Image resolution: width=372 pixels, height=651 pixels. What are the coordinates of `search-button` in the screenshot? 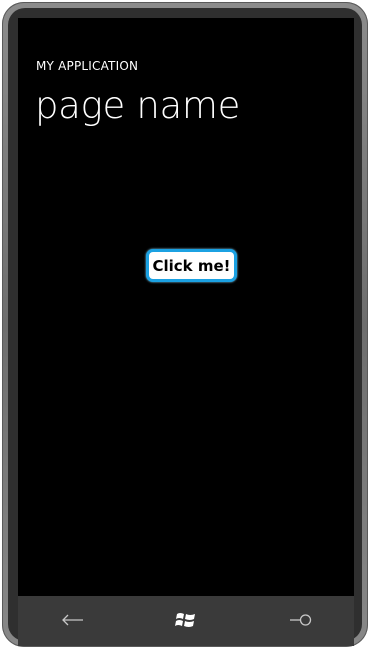 It's located at (301, 620).